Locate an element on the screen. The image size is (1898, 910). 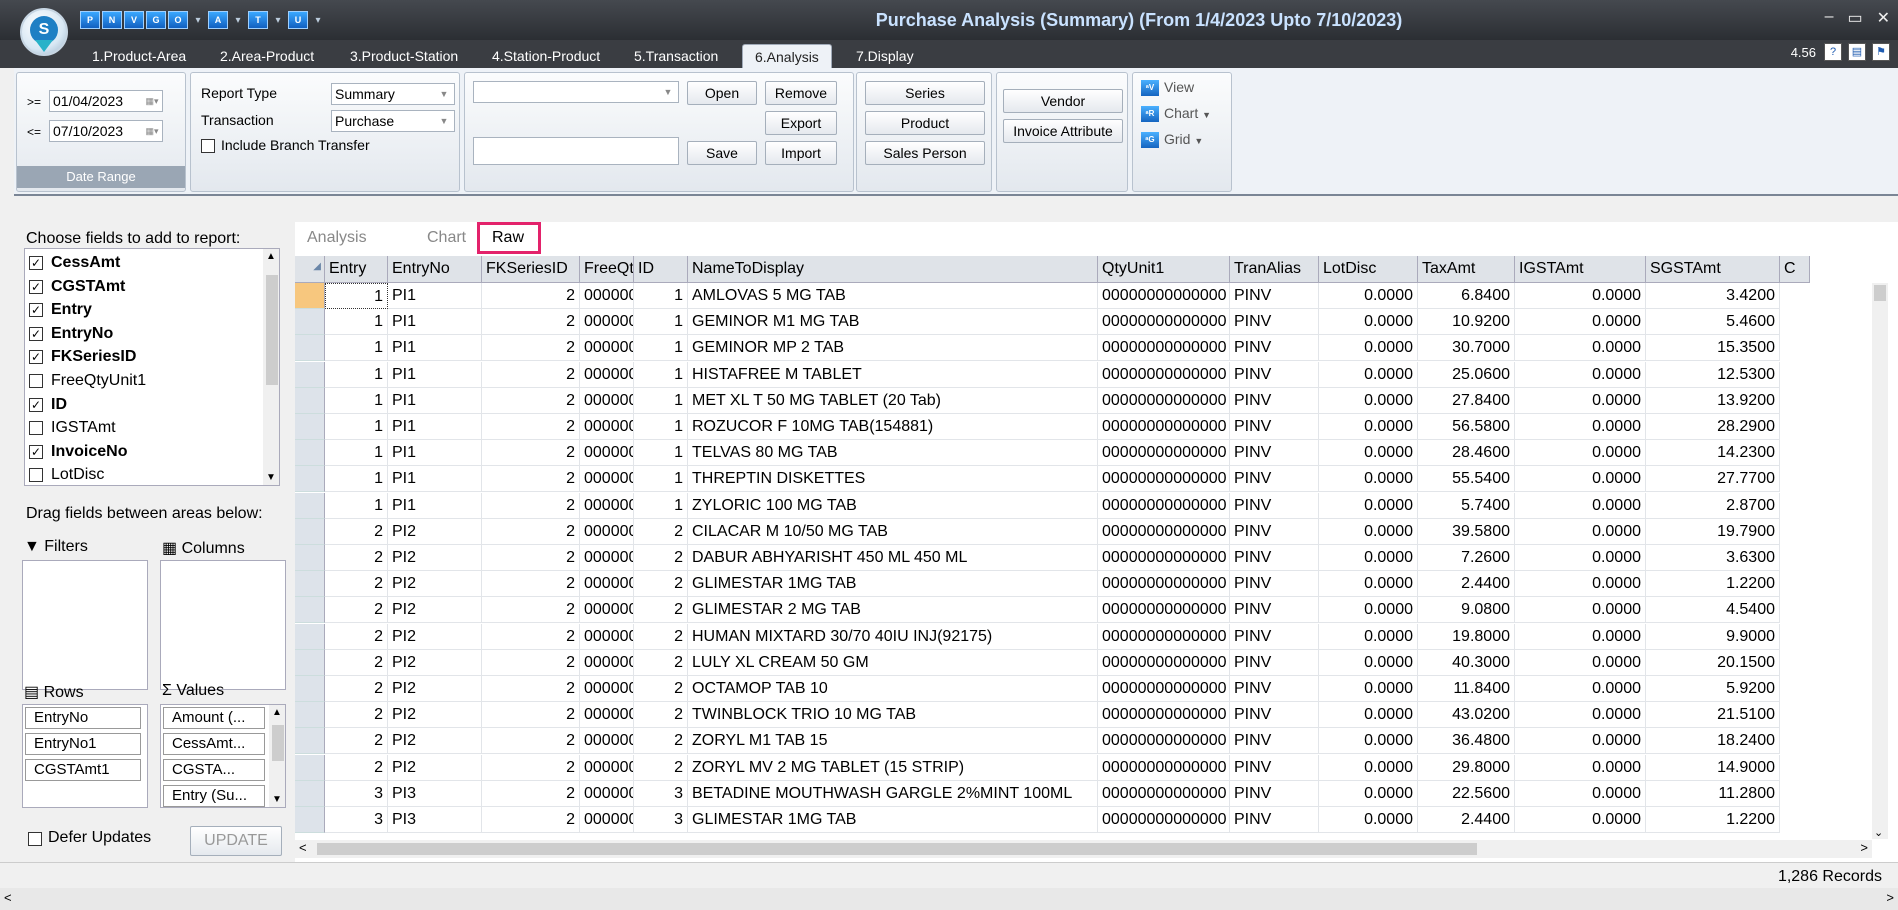
table-cell: 29.8000 is located at coordinates (1466, 767).